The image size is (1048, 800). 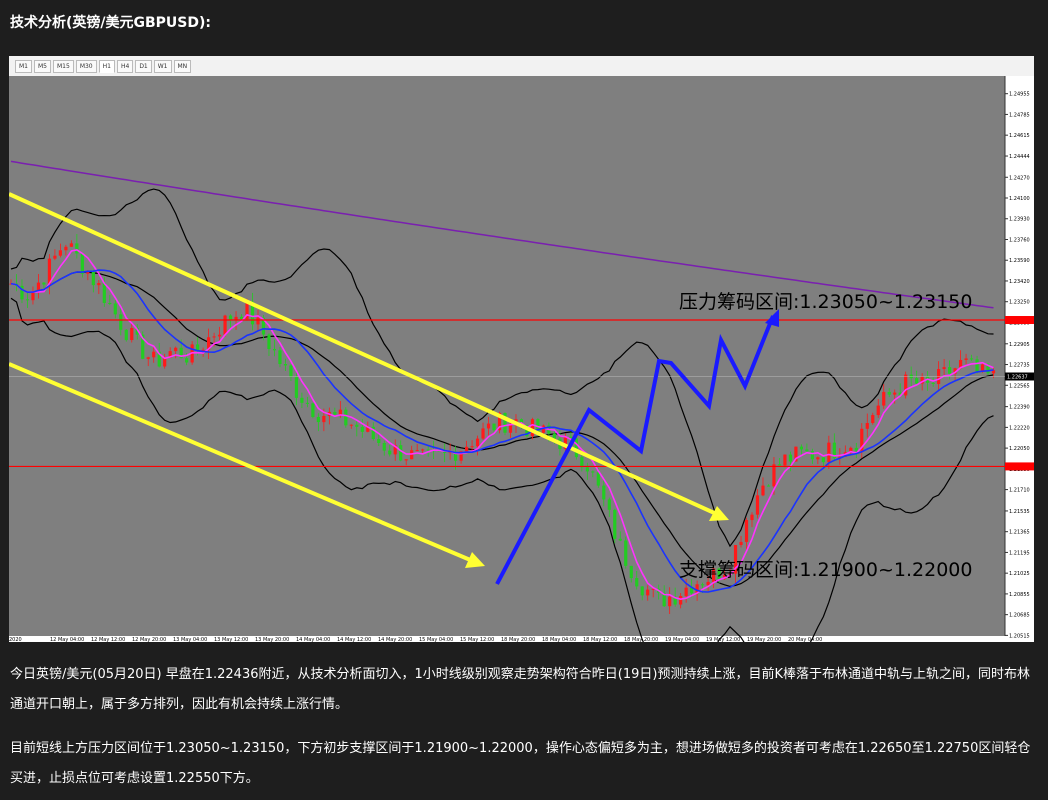 What do you see at coordinates (143, 66) in the screenshot?
I see `tab-d1: D1` at bounding box center [143, 66].